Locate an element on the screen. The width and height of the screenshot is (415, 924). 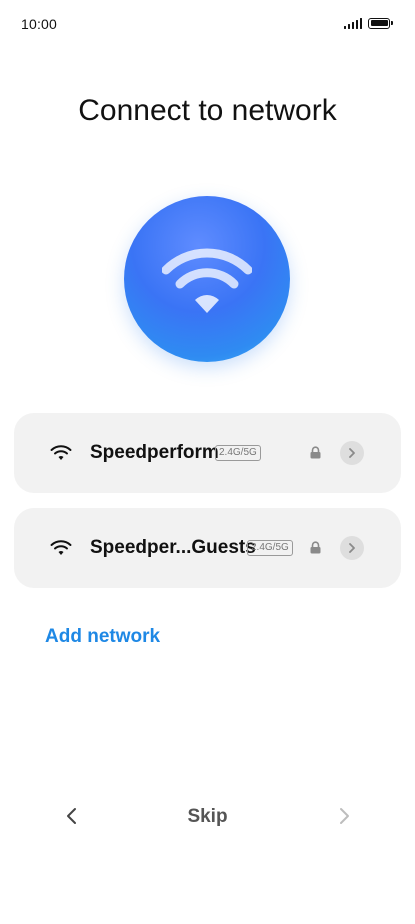
next-button is located at coordinates (344, 816).